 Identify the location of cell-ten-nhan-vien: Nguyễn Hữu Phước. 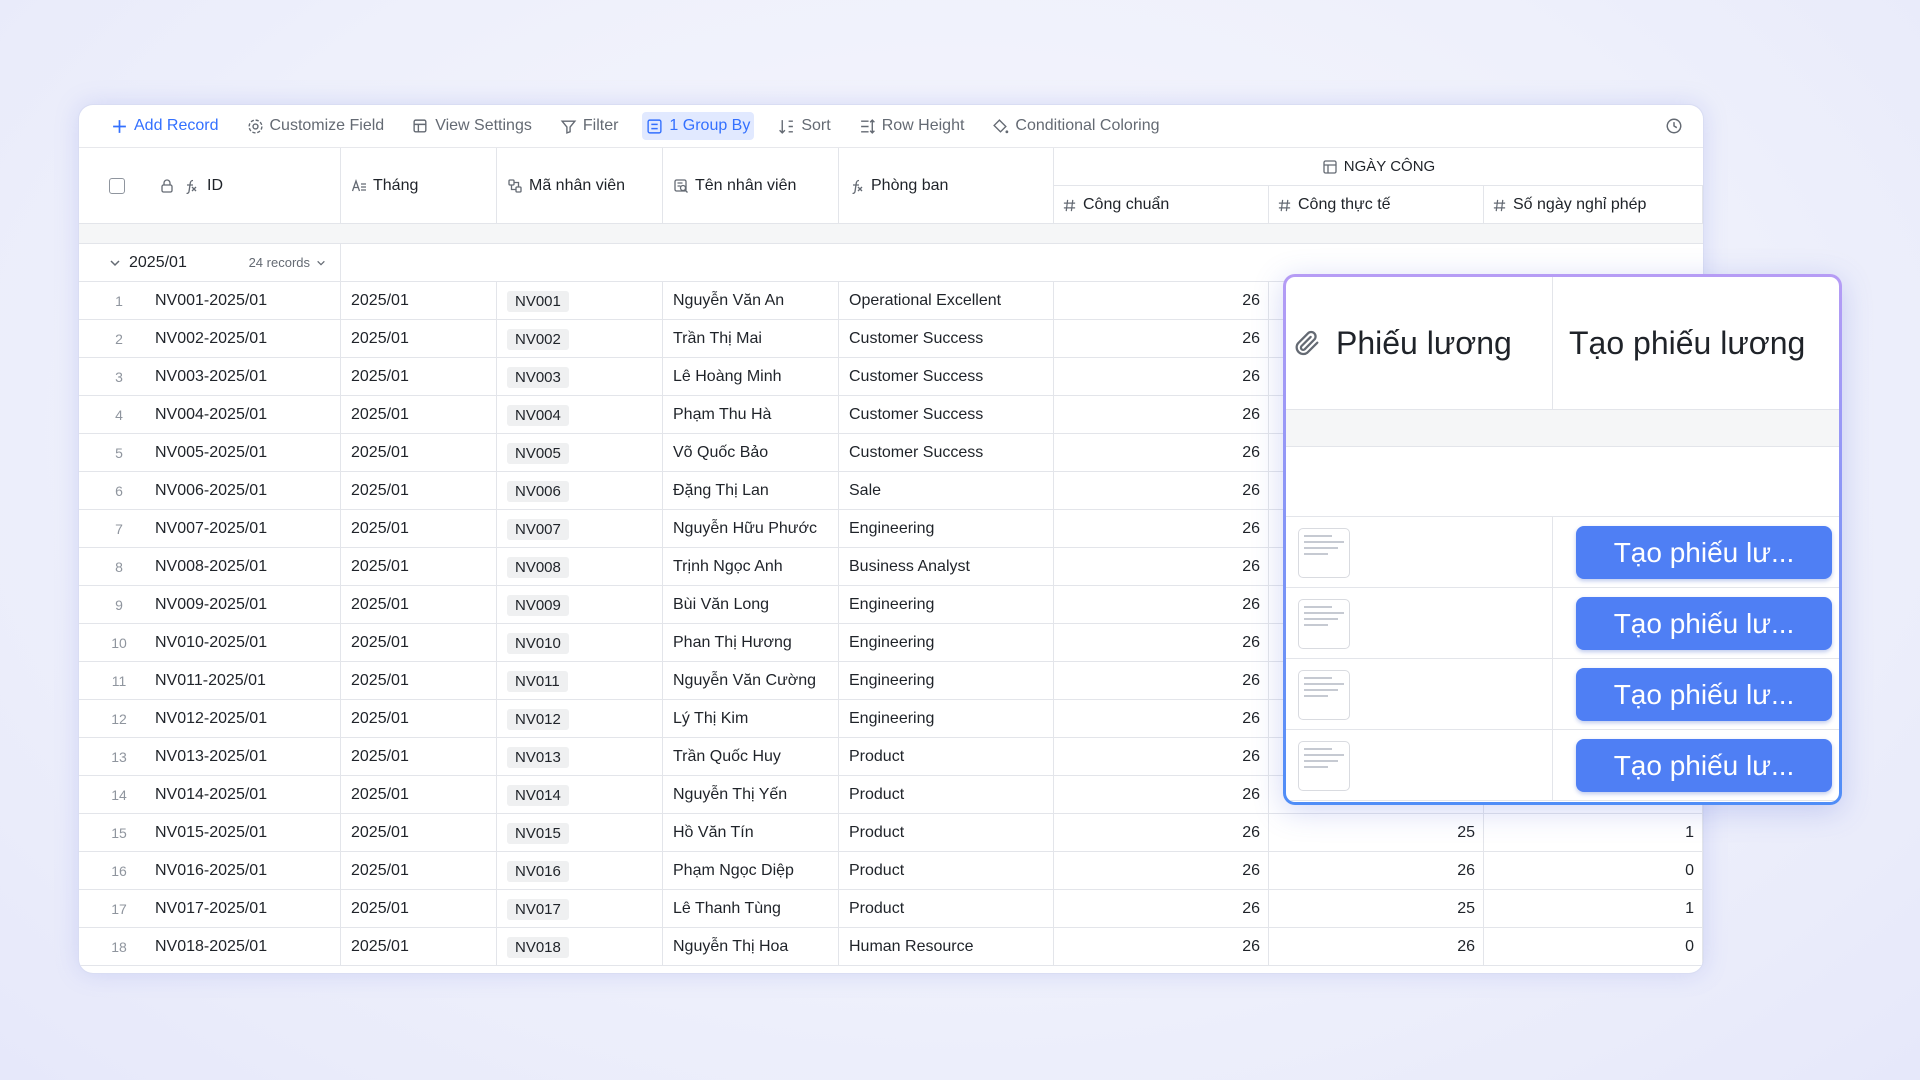
(751, 529).